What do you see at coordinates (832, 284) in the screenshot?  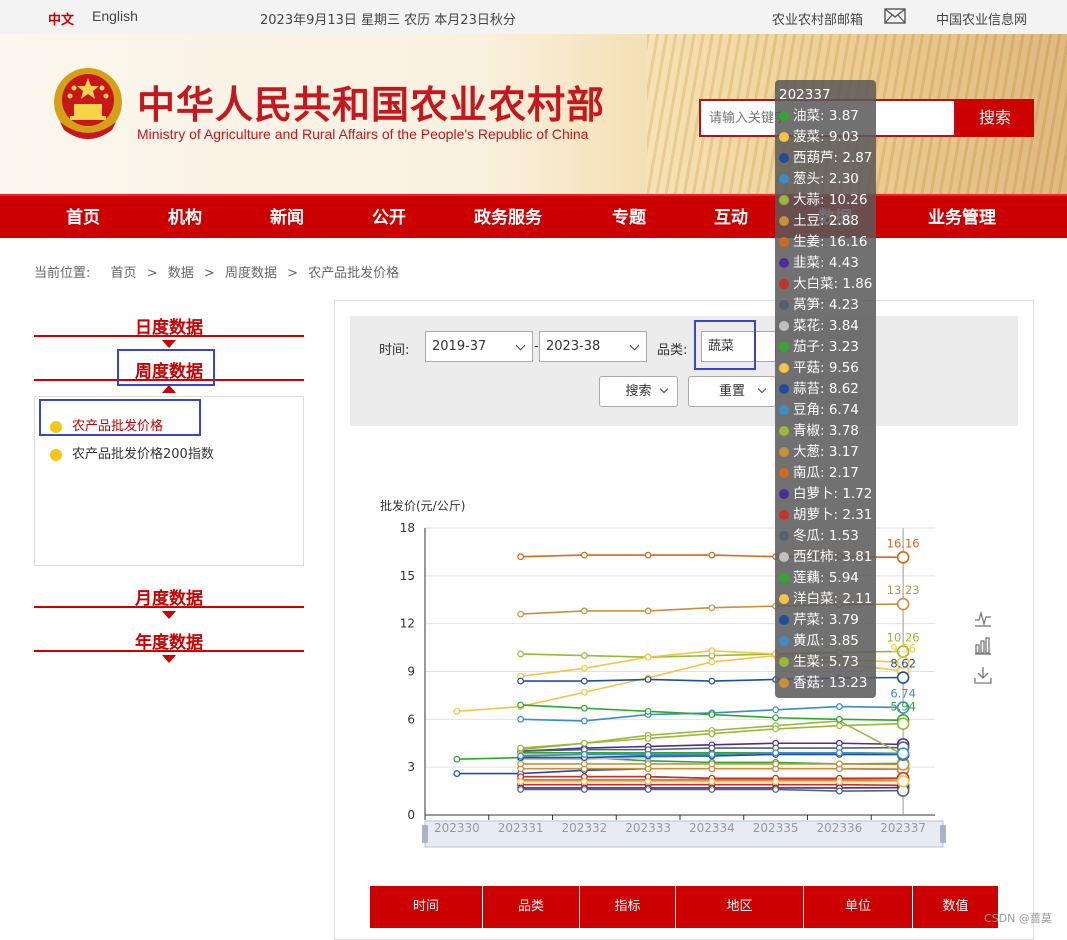 I see `tooltip-row-text: 大白菜: 1.86` at bounding box center [832, 284].